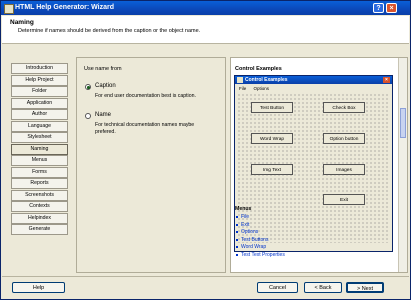  What do you see at coordinates (38, 287) in the screenshot?
I see `help-button: Help` at bounding box center [38, 287].